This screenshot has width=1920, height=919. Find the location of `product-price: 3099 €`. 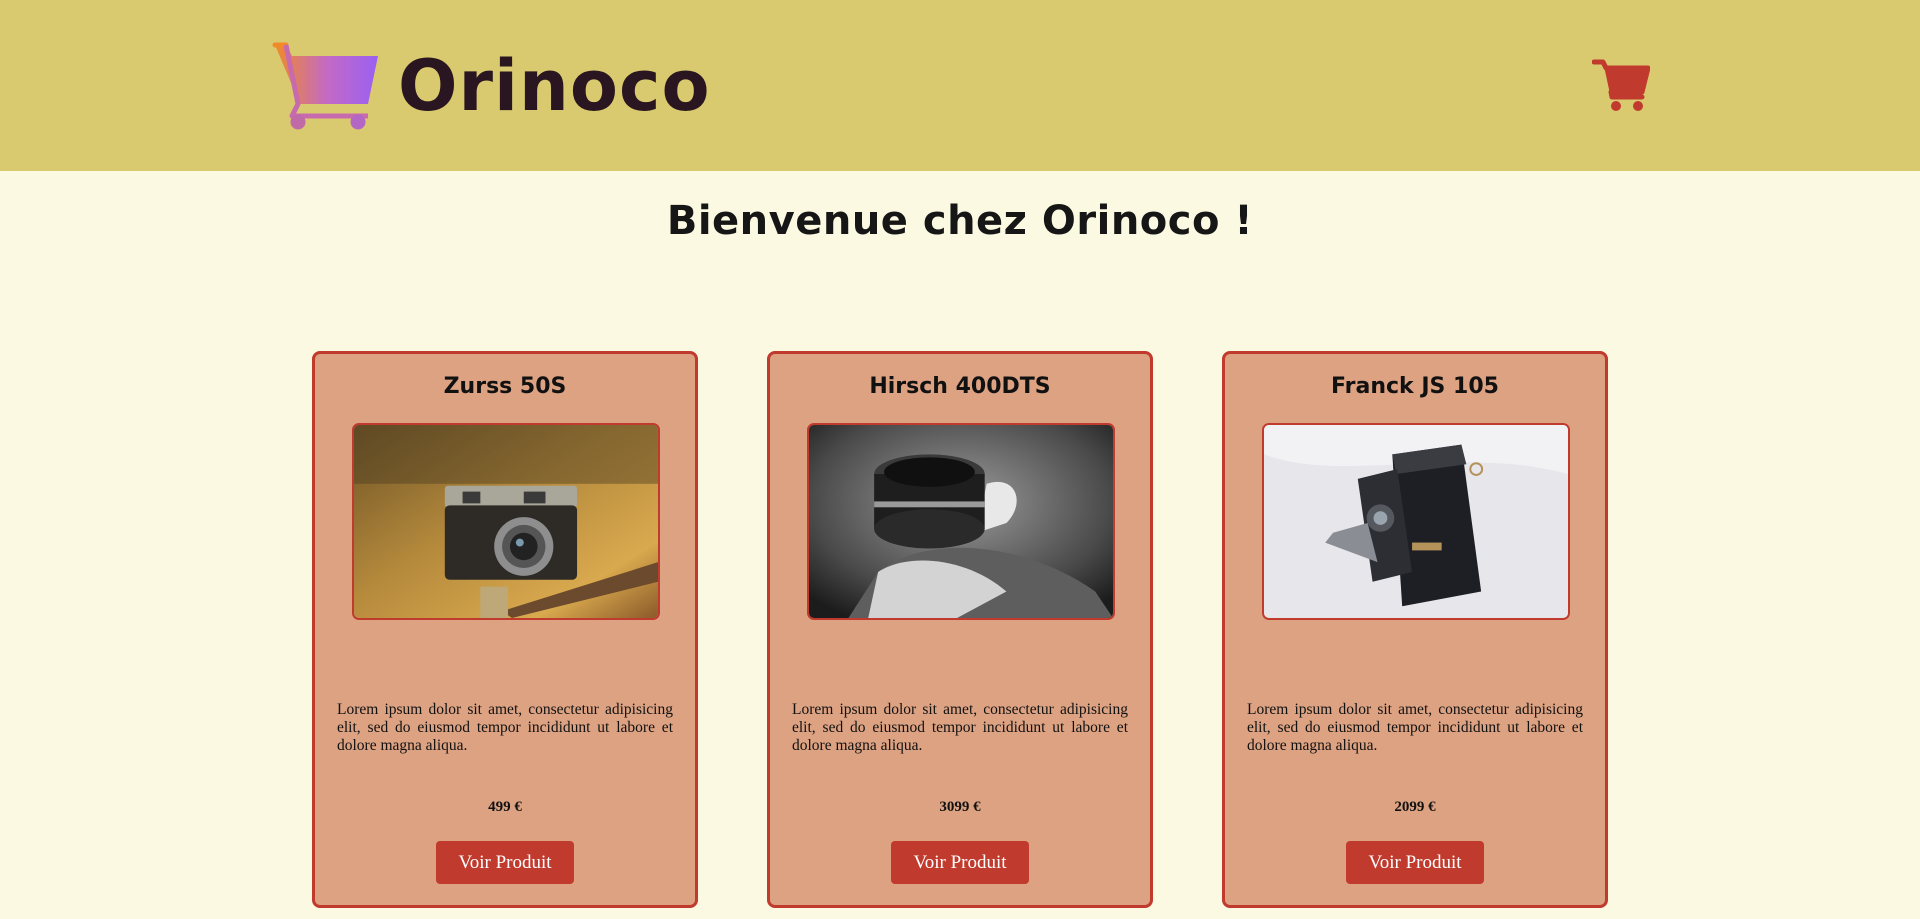

product-price: 3099 € is located at coordinates (960, 807).